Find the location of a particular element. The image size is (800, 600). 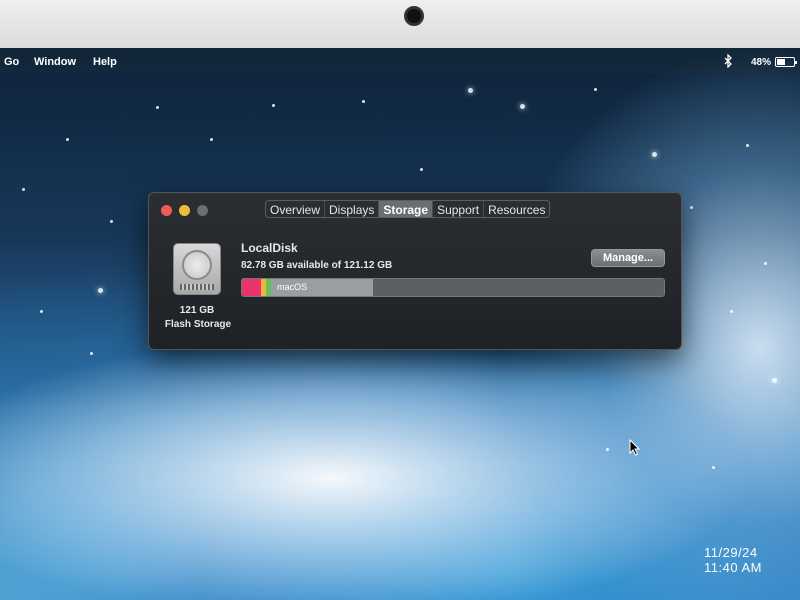

menu-go: Go is located at coordinates (11, 62).